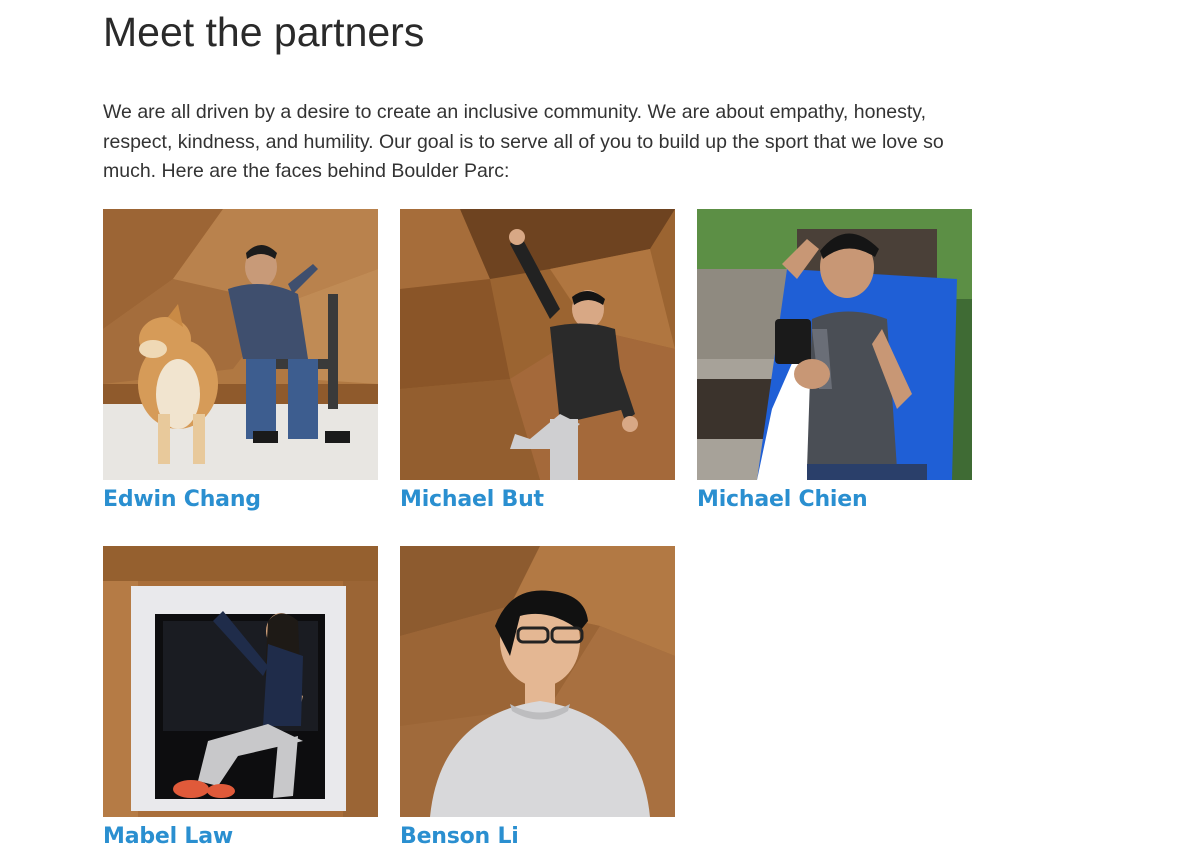  What do you see at coordinates (168, 837) in the screenshot?
I see `partner-name-link: Mabel Law` at bounding box center [168, 837].